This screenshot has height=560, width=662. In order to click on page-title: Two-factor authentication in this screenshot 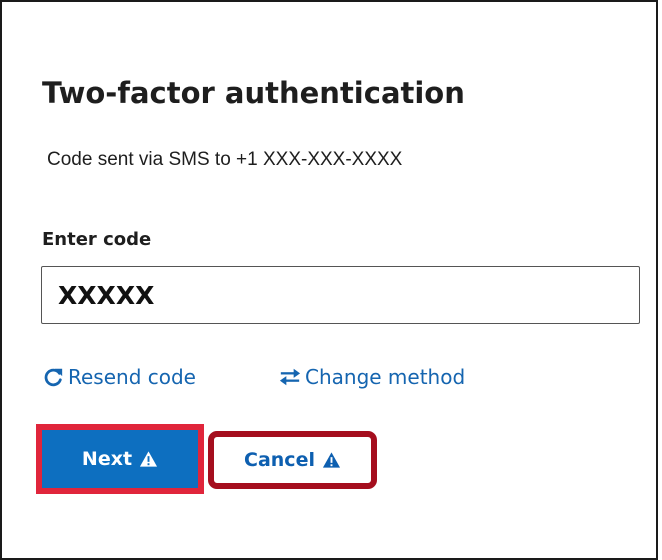, I will do `click(253, 93)`.